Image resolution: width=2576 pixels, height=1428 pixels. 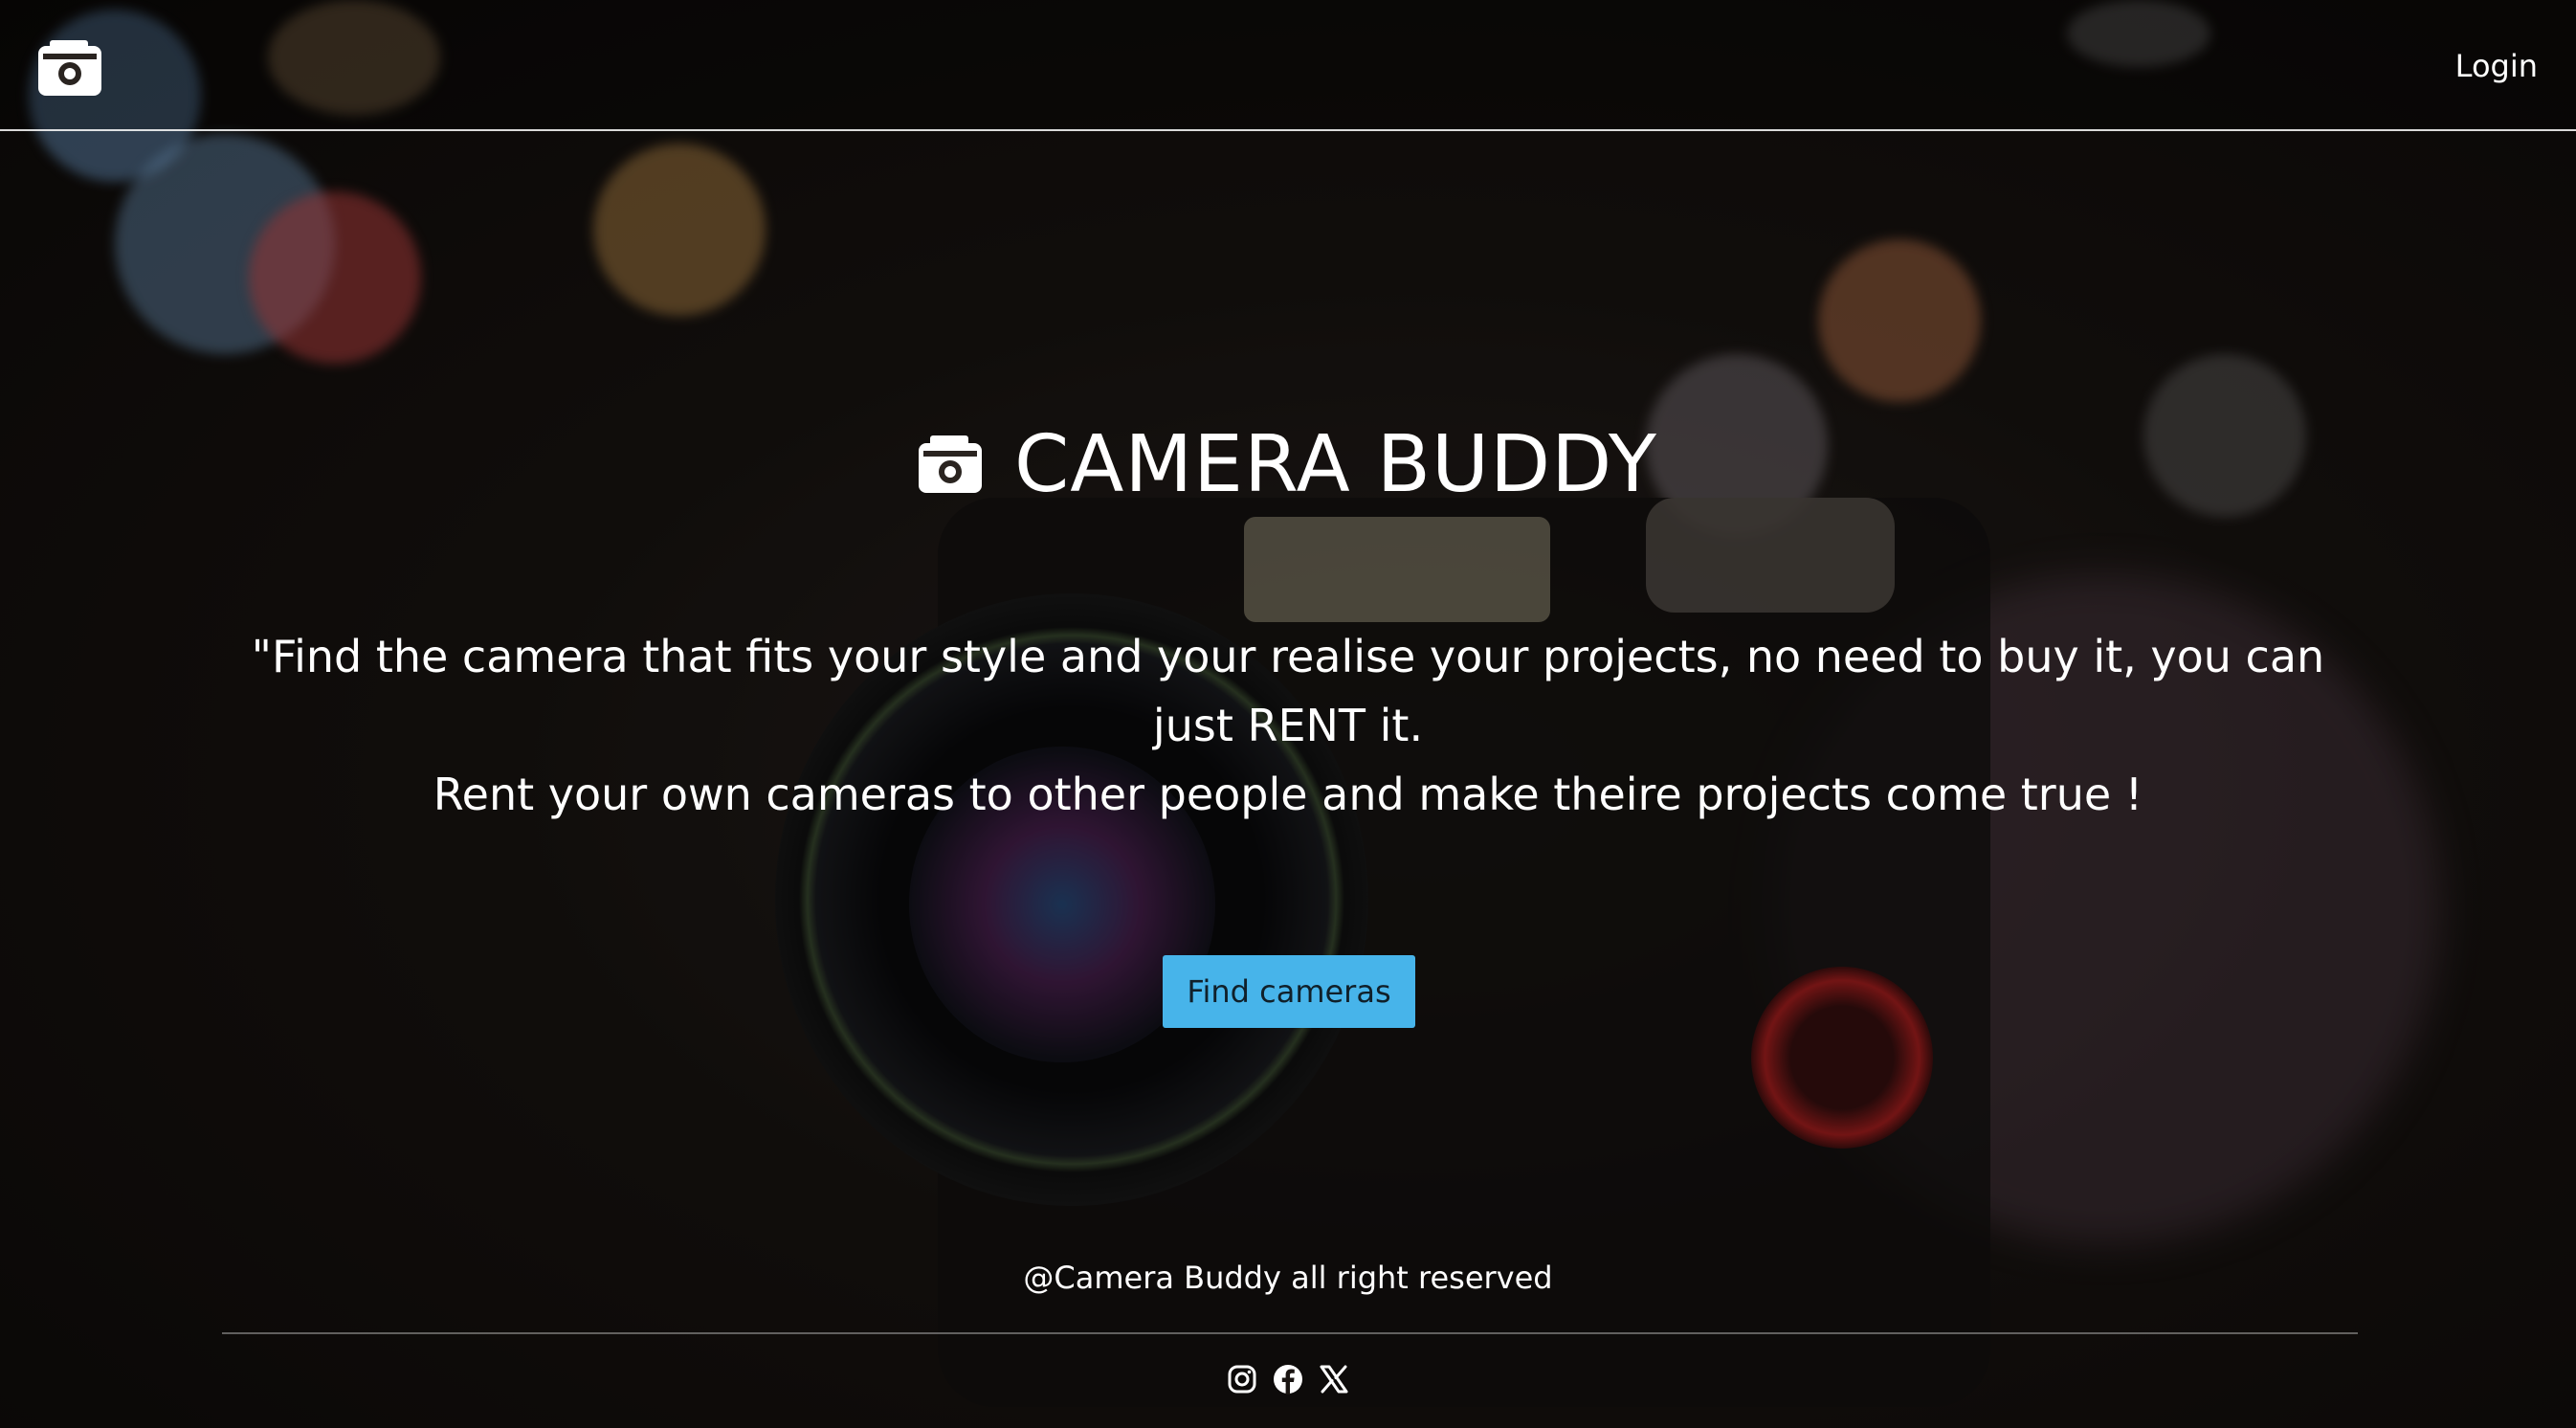 What do you see at coordinates (1290, 1333) in the screenshot?
I see `footer-divider` at bounding box center [1290, 1333].